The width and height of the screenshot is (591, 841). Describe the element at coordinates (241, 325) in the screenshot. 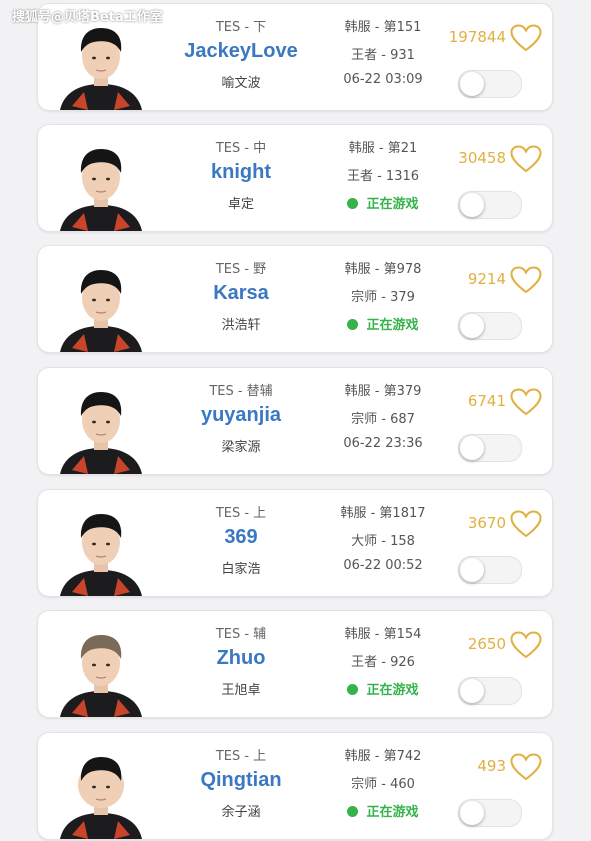

I see `player-real-name: 洪浩轩` at that location.